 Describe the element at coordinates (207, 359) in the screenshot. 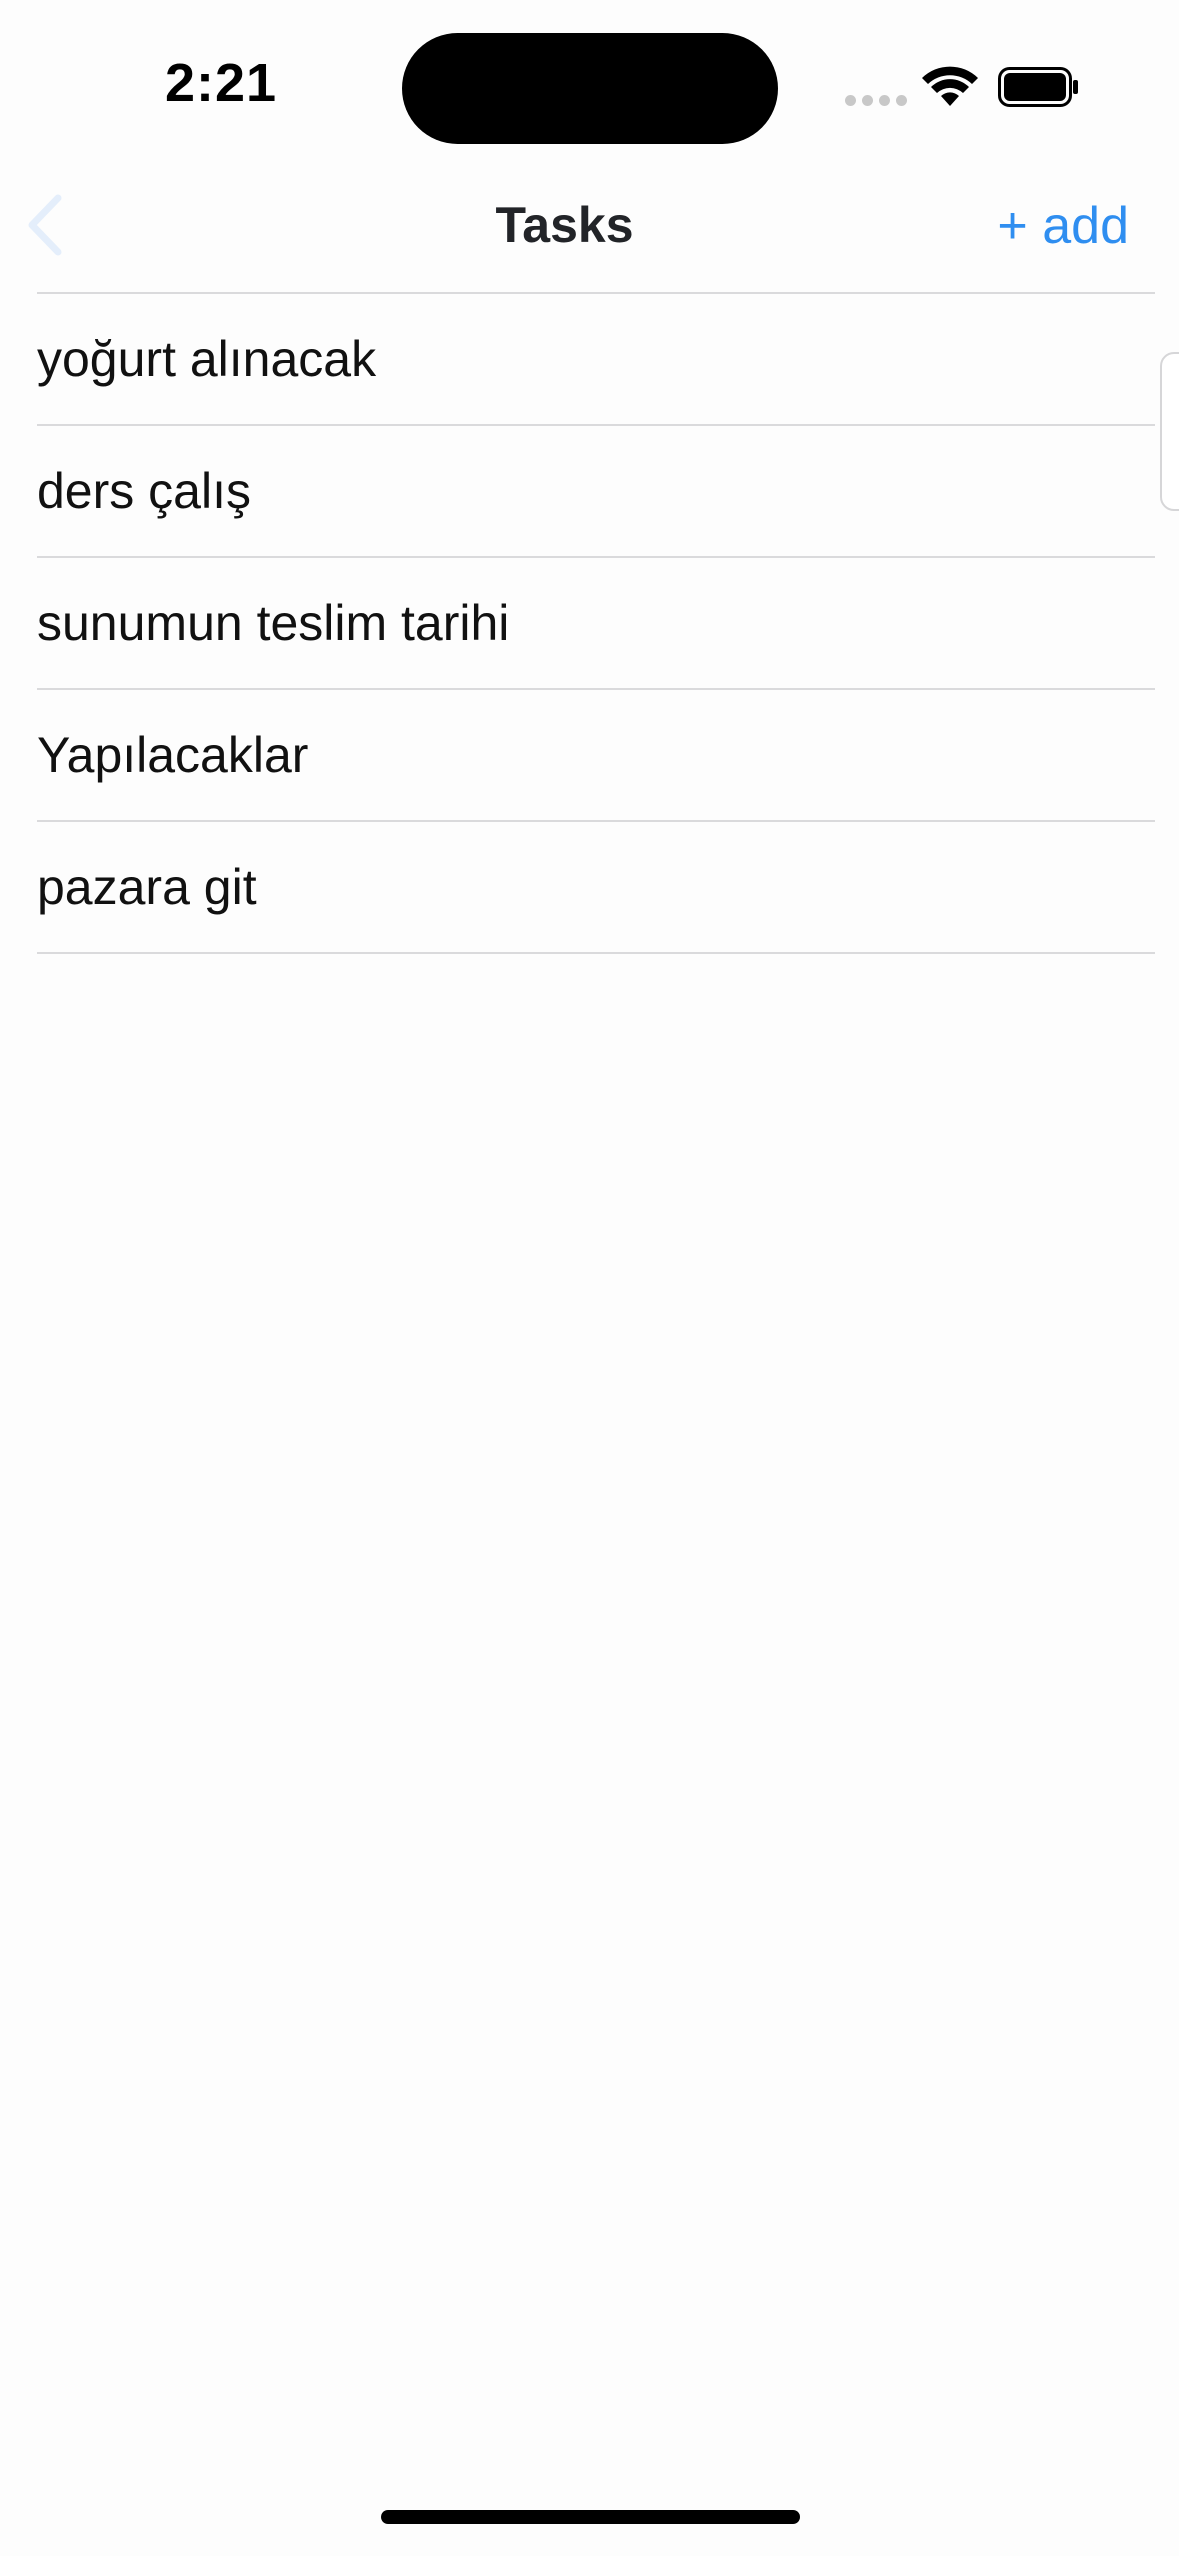

I see `task-label: yoğurt alınacak` at that location.